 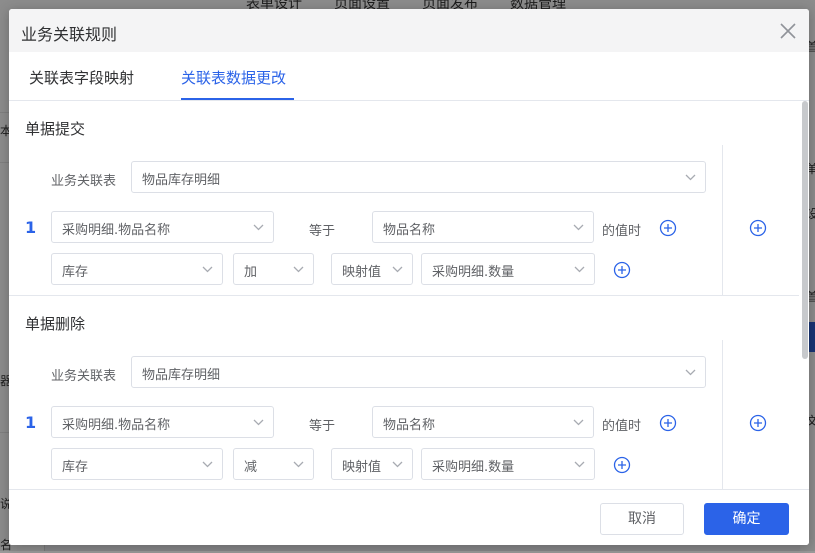 What do you see at coordinates (409, 30) in the screenshot?
I see `dialog-header: 业务关联规则` at bounding box center [409, 30].